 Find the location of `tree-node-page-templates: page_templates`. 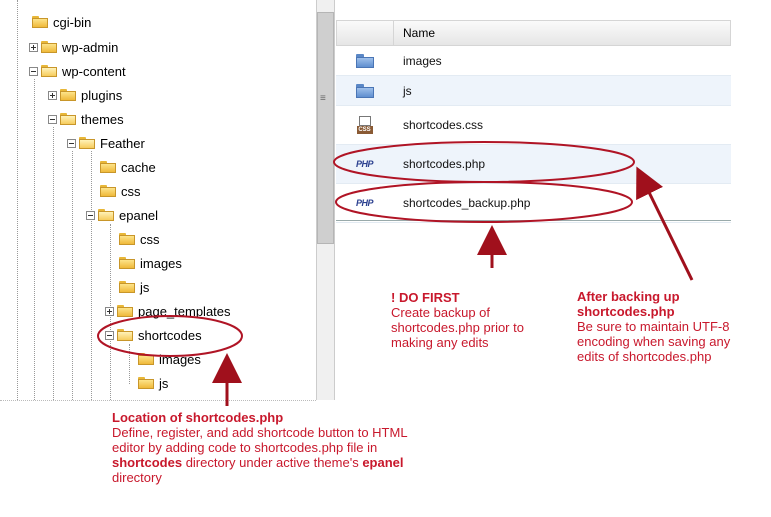

tree-node-page-templates: page_templates is located at coordinates (168, 311).